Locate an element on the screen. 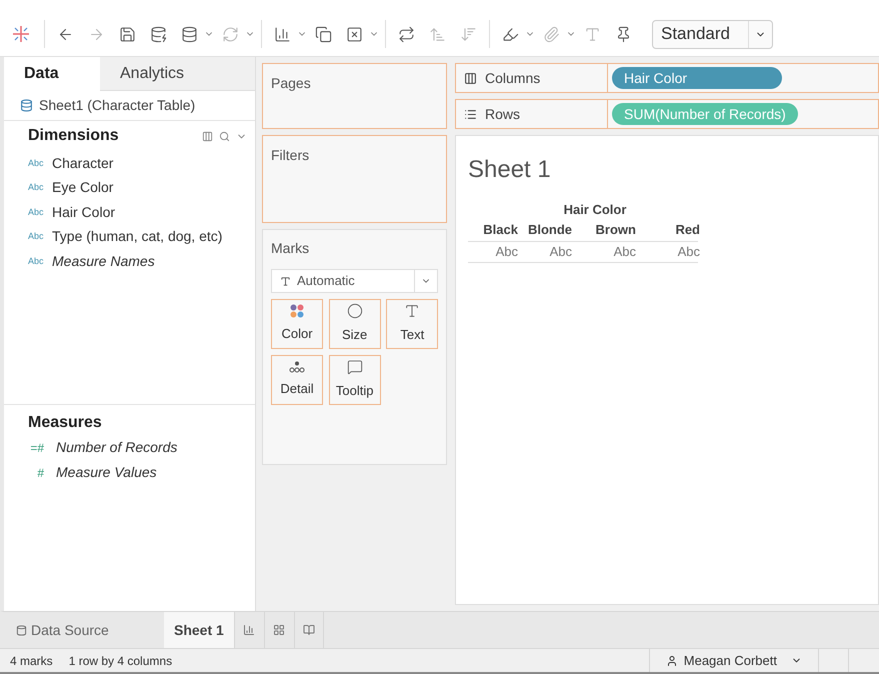 The width and height of the screenshot is (879, 674). field-name: Number of Records is located at coordinates (117, 447).